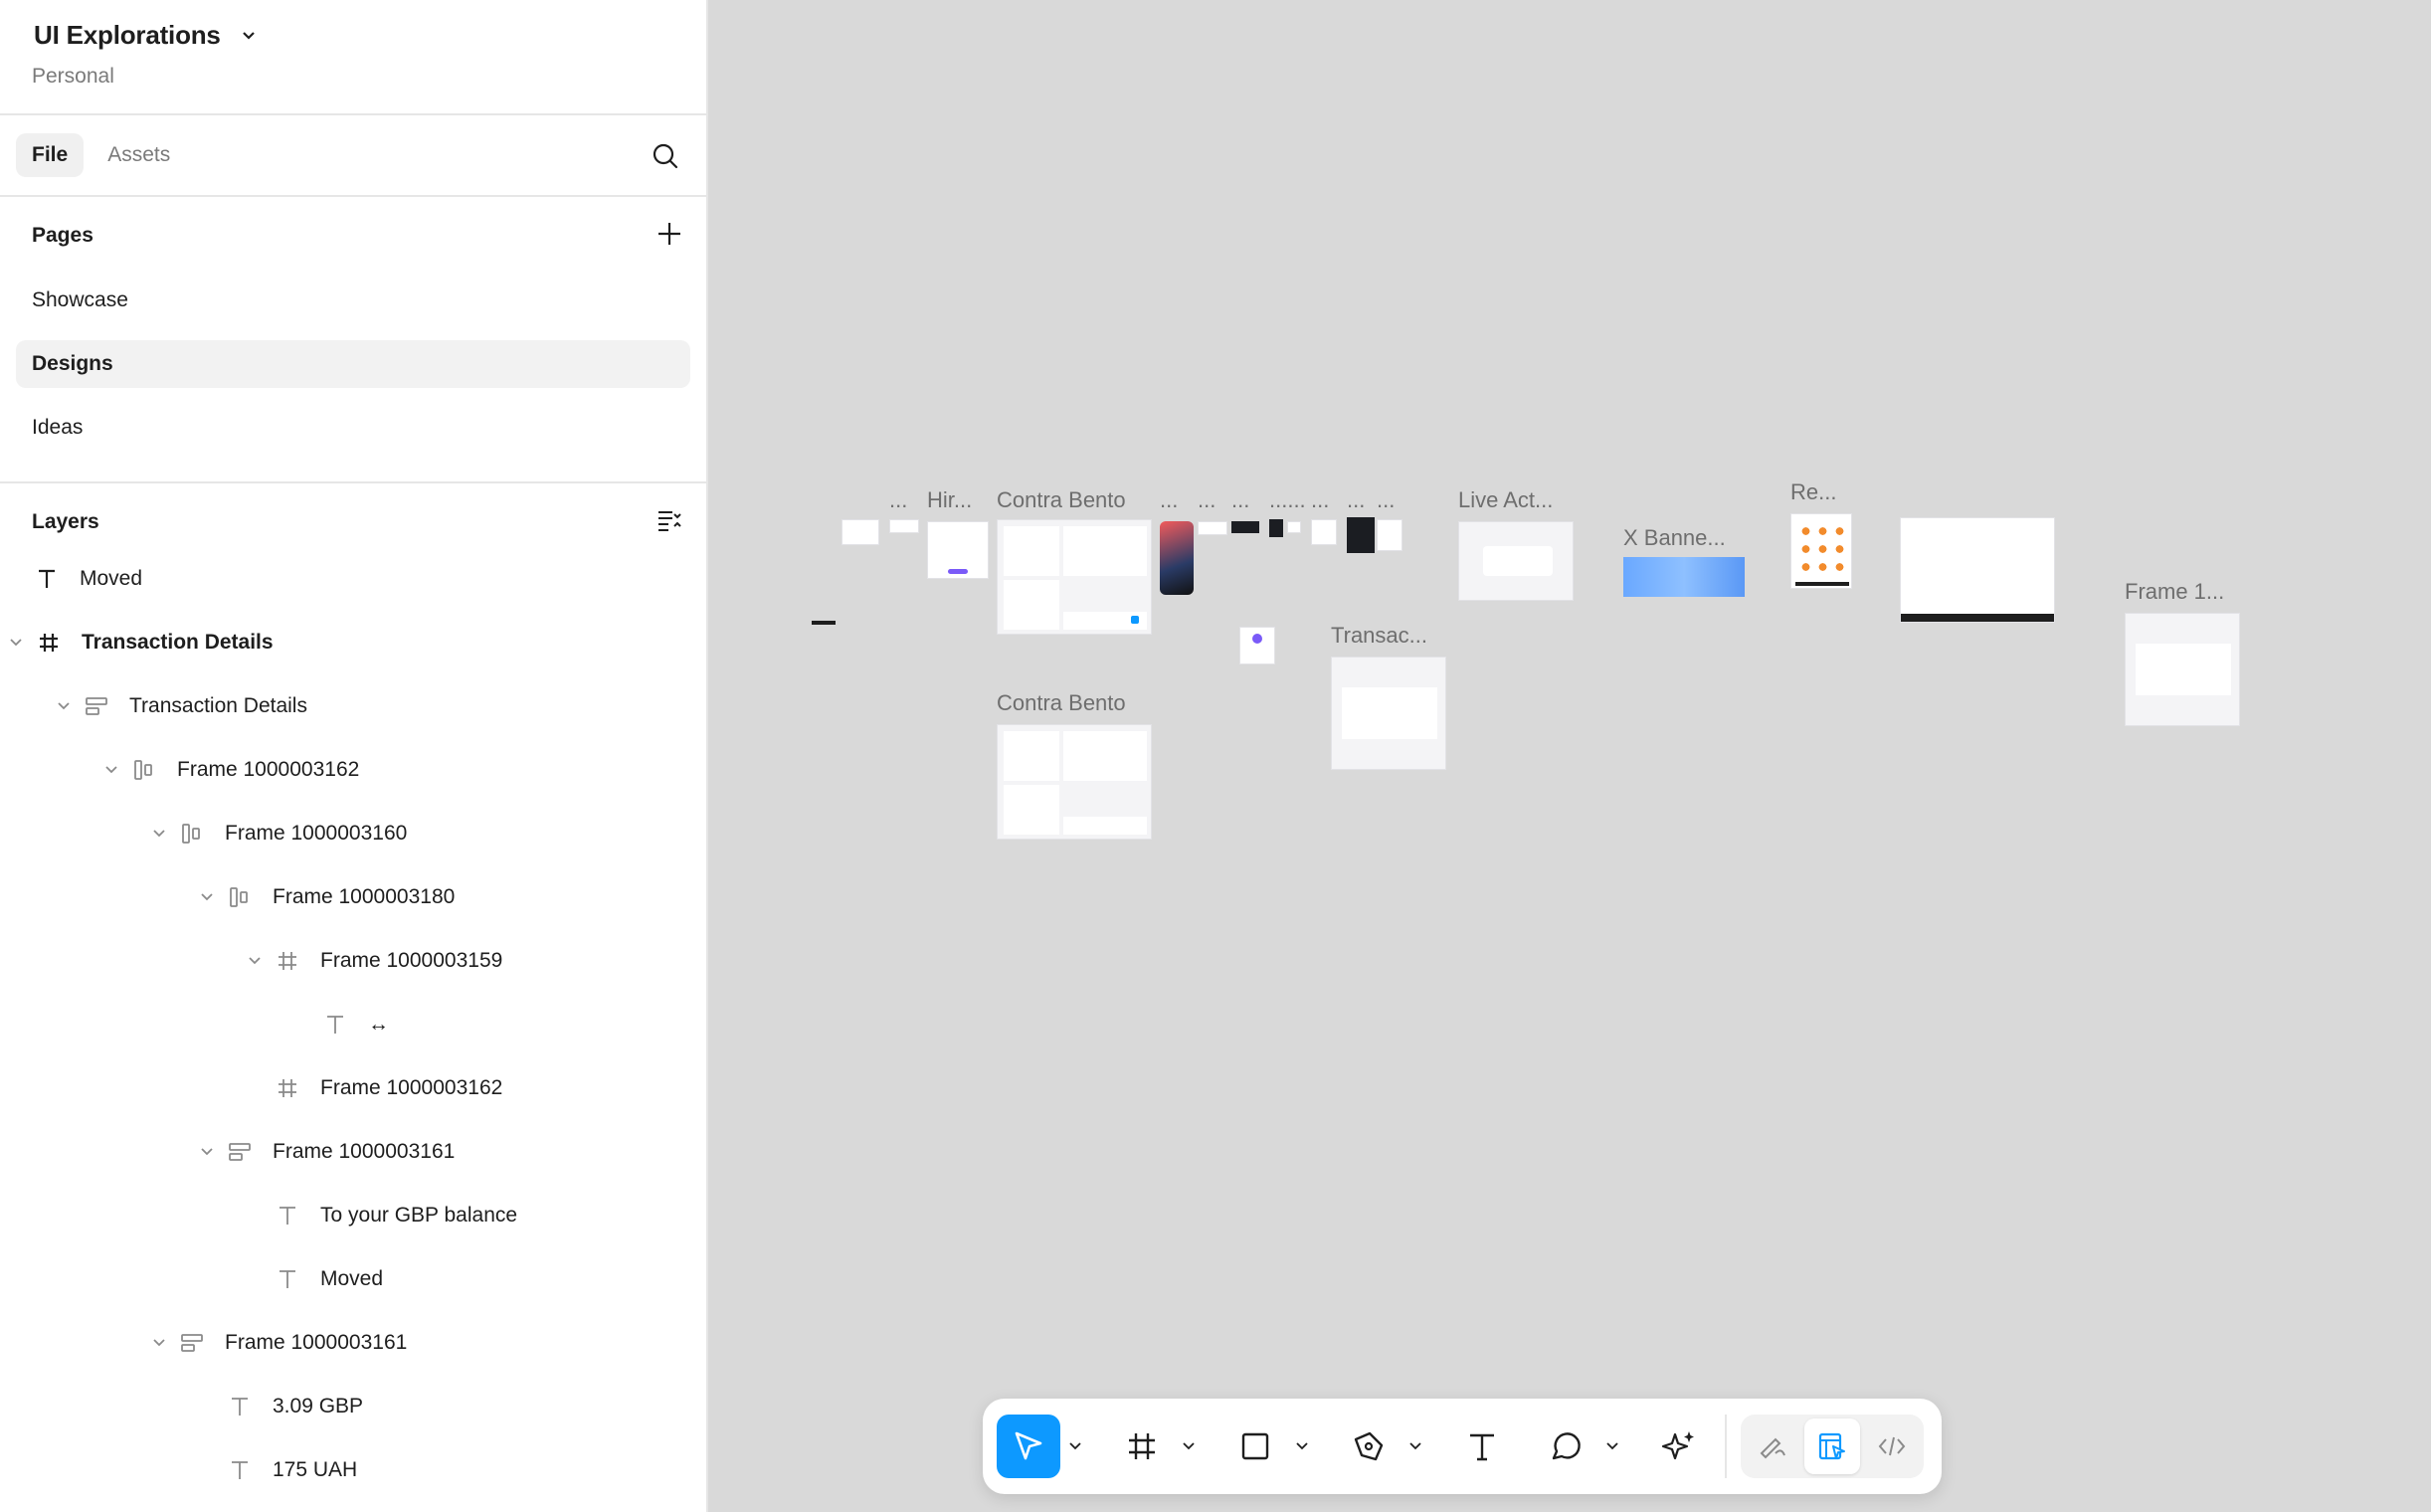 The image size is (2431, 1512). Describe the element at coordinates (353, 1407) in the screenshot. I see `layer-row: 3.09 GBP` at that location.